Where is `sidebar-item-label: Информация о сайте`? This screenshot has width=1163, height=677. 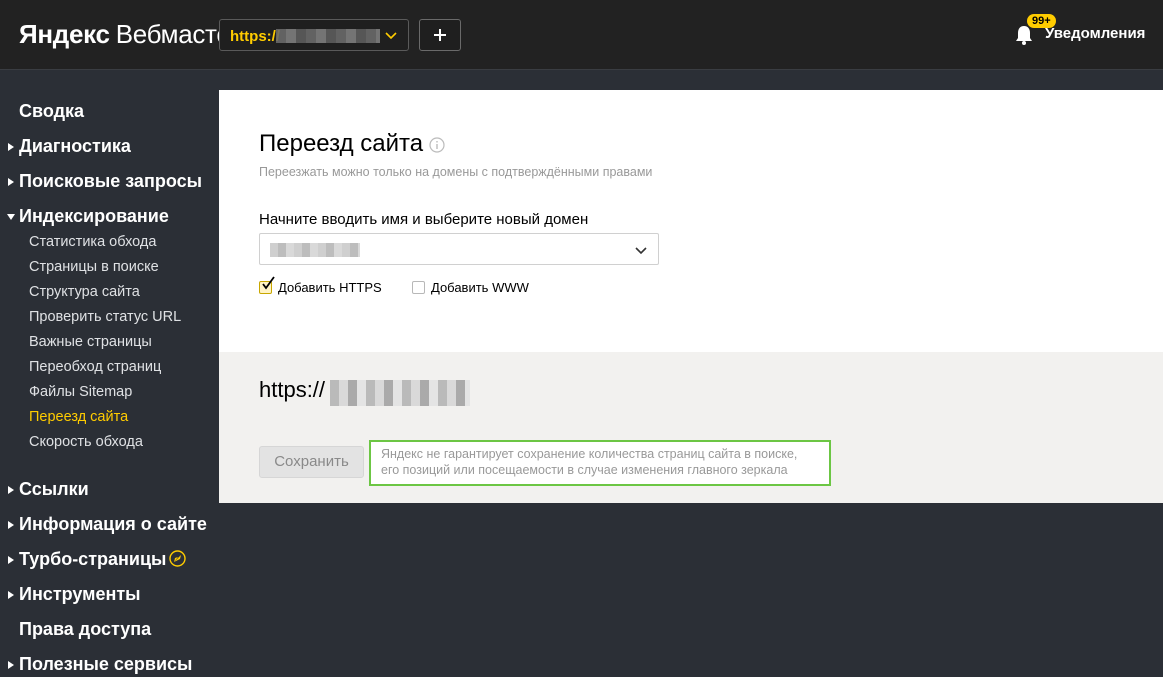
sidebar-item-label: Информация о сайте is located at coordinates (113, 524).